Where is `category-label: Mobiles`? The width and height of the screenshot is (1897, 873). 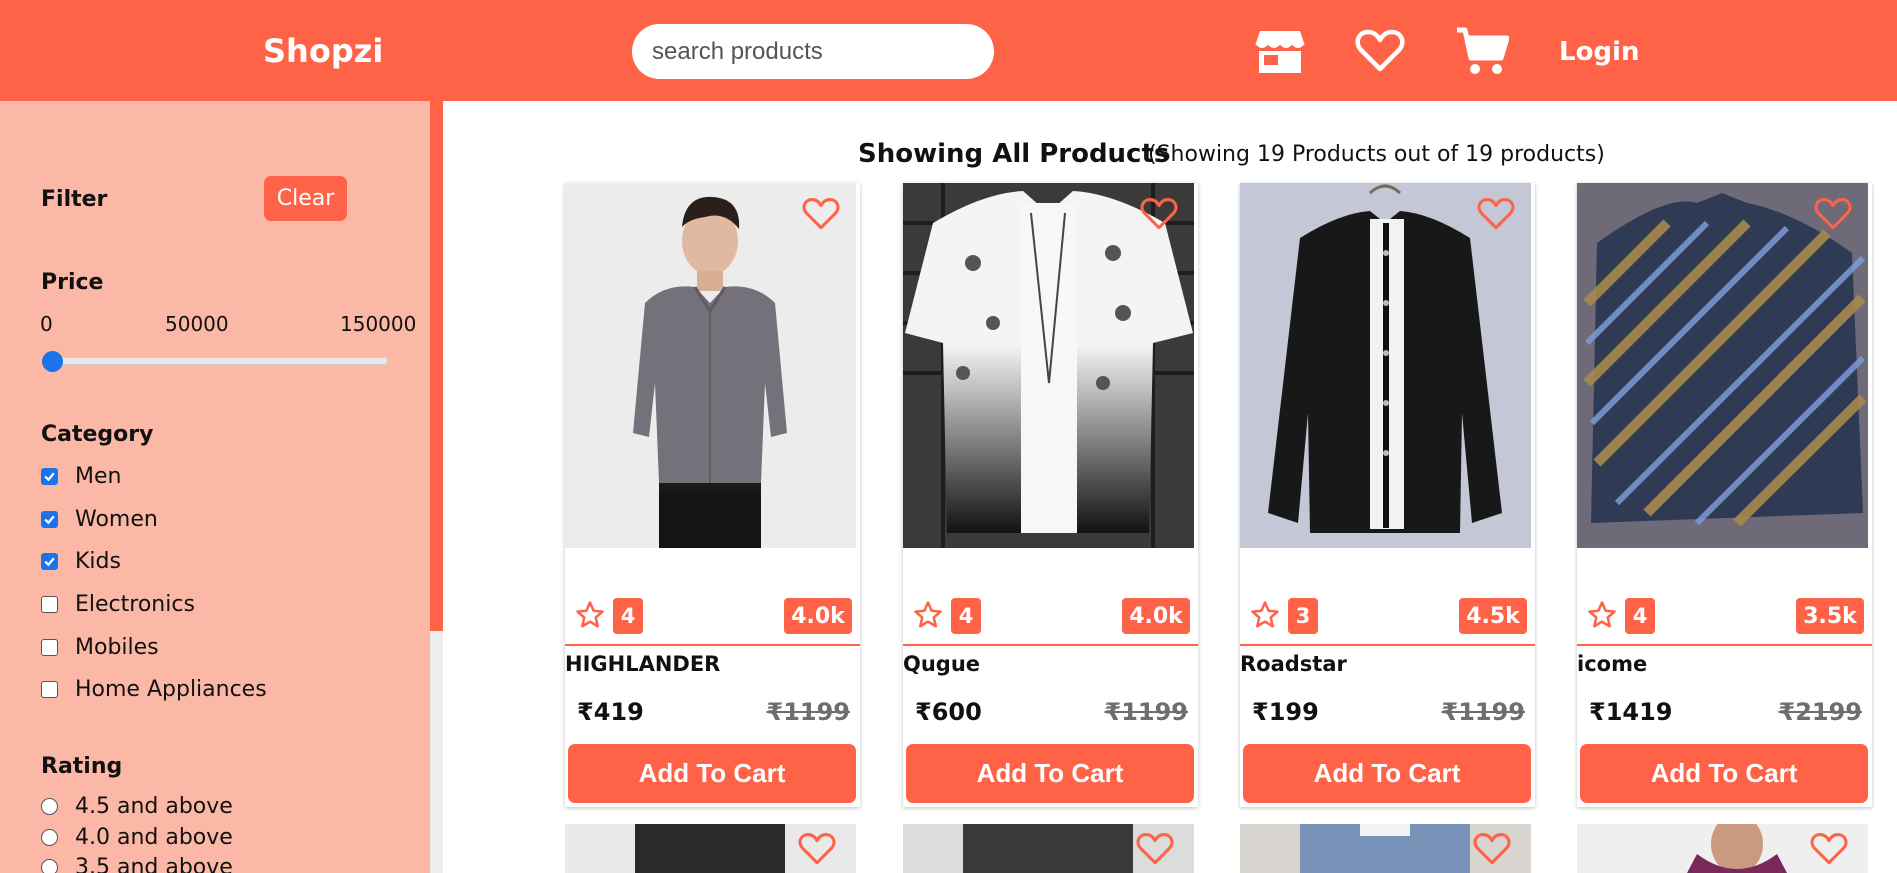
category-label: Mobiles is located at coordinates (117, 647).